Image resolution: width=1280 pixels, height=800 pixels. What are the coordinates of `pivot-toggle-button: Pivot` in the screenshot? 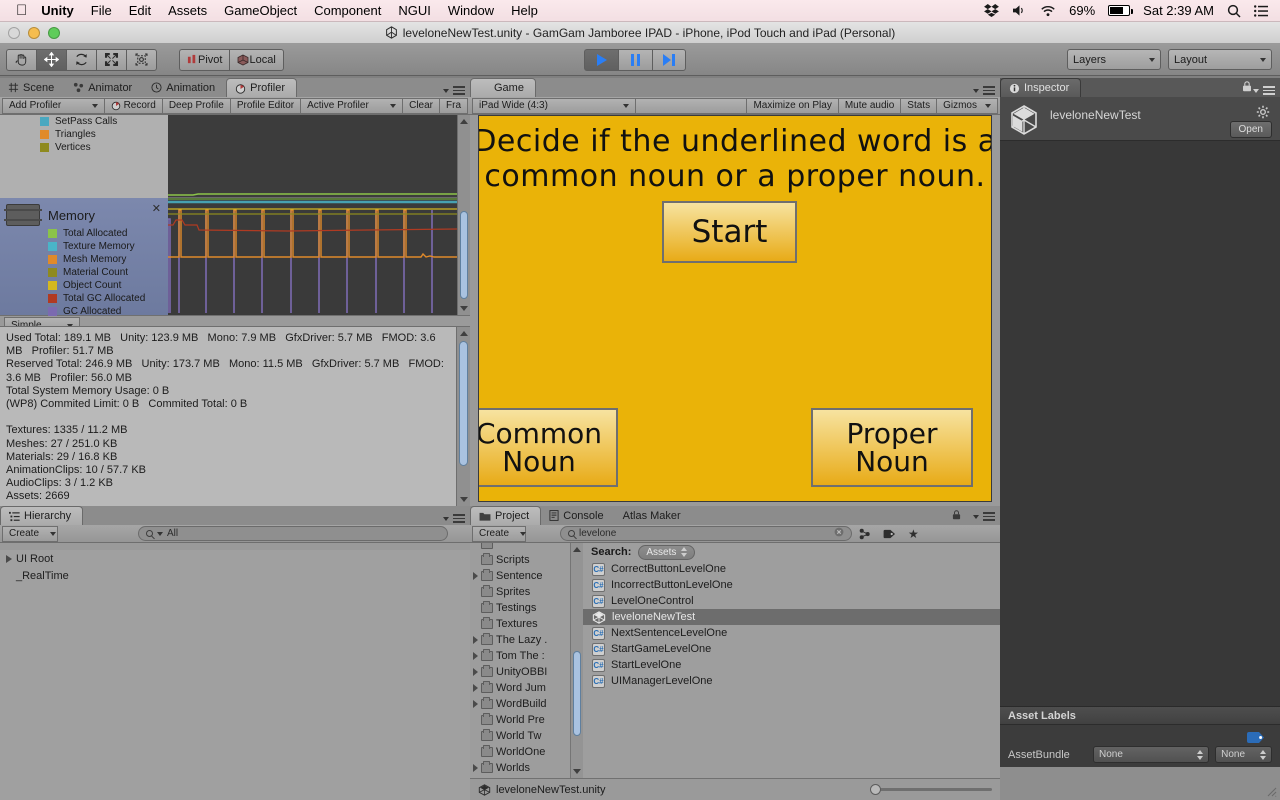 It's located at (204, 59).